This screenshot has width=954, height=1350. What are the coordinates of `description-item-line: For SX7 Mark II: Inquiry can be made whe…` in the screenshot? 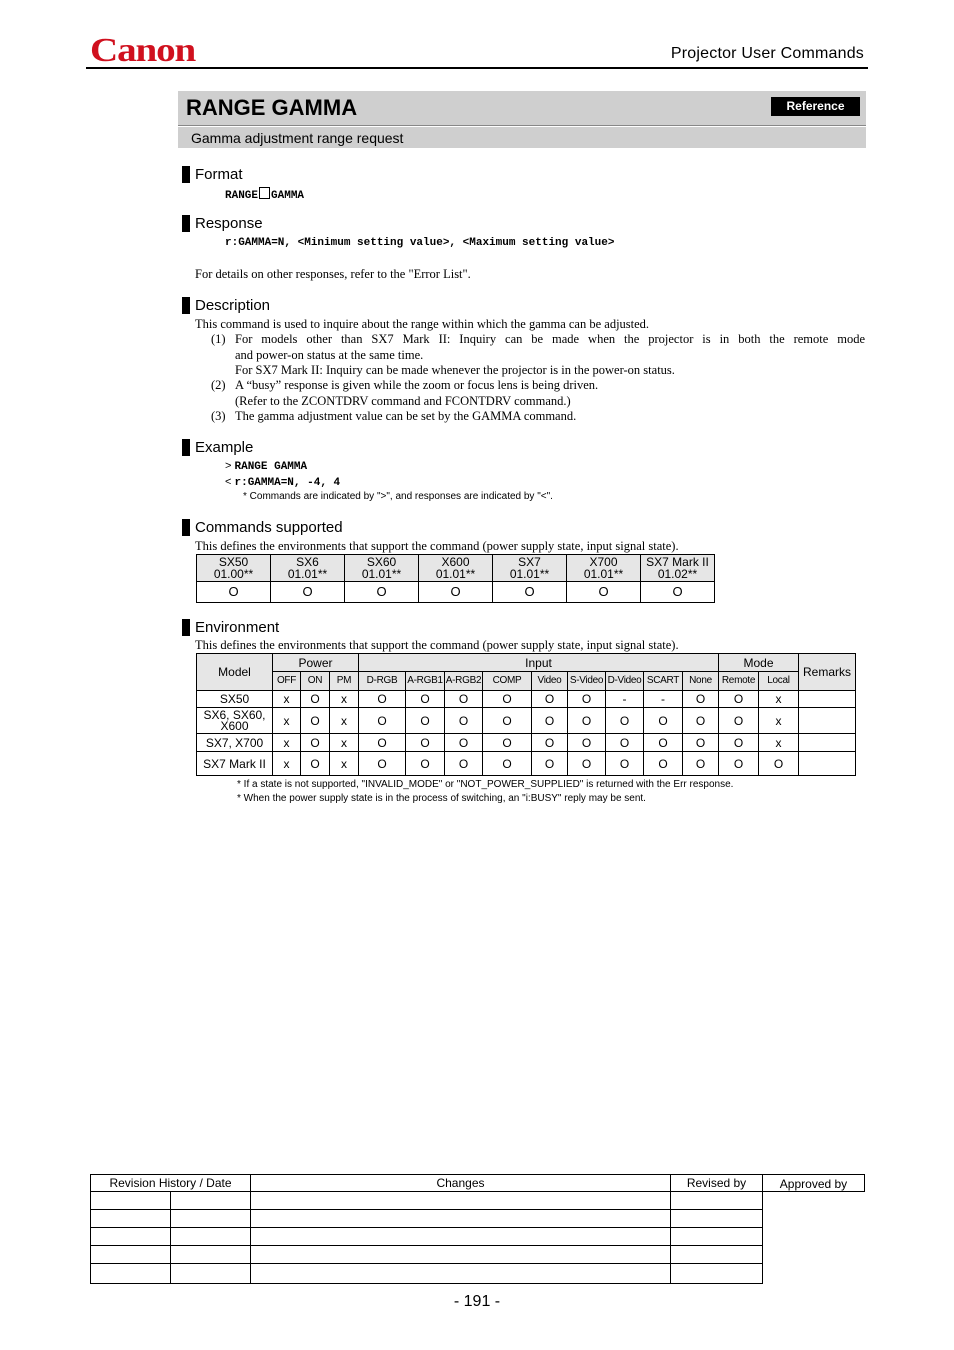 It's located at (455, 370).